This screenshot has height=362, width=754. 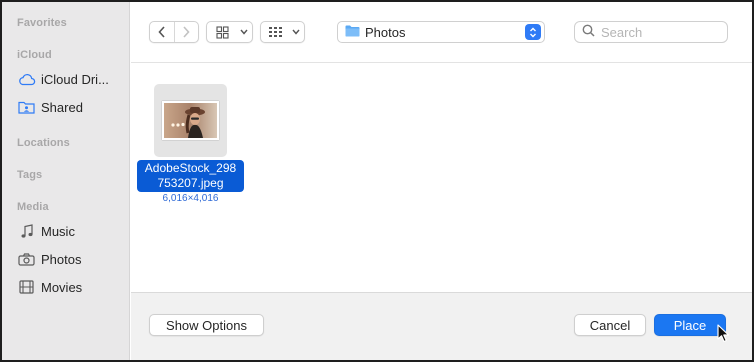 What do you see at coordinates (222, 32) in the screenshot?
I see `grid-view-icon` at bounding box center [222, 32].